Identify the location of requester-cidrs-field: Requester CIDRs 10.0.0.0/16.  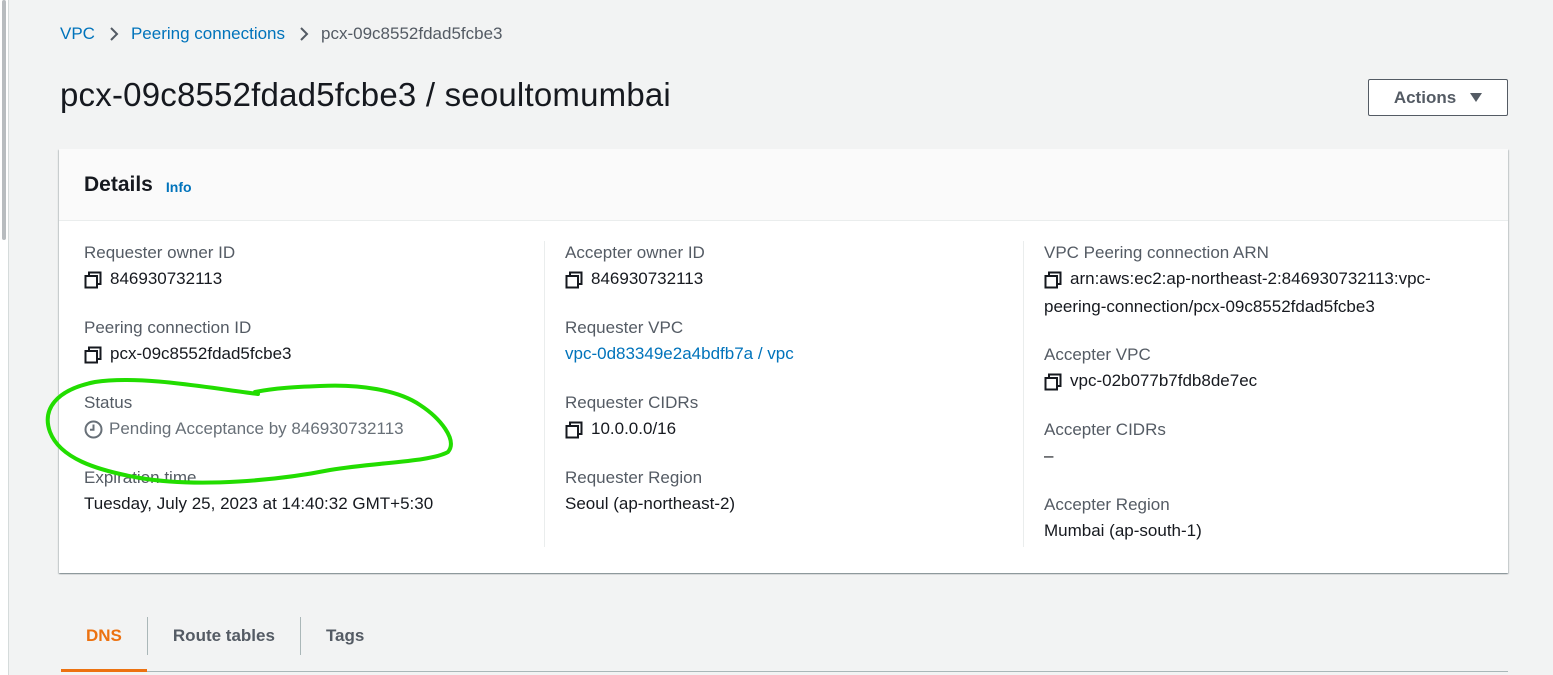
(792, 417).